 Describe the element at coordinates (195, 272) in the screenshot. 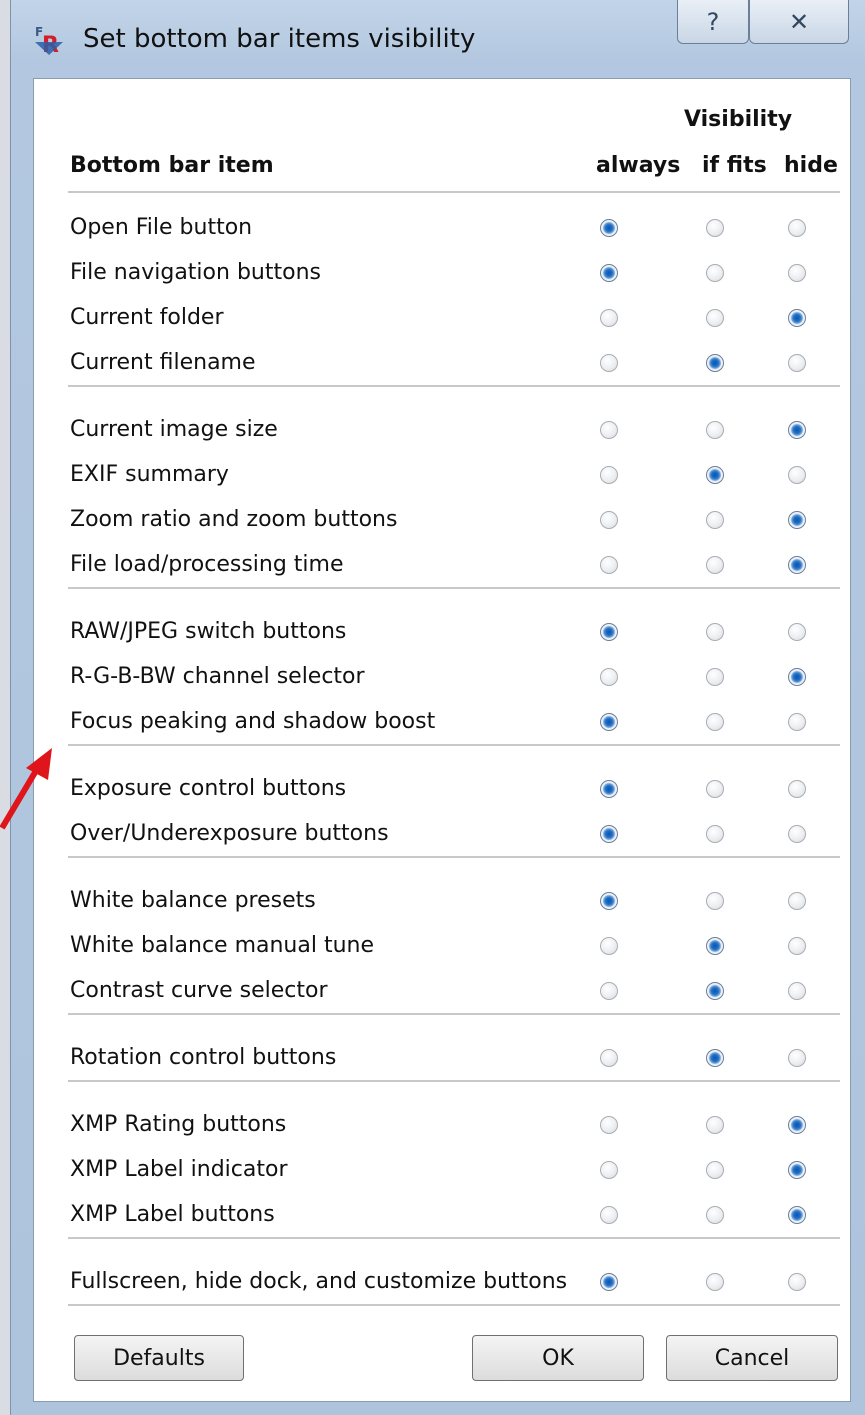

I see `row-label: File navigation buttons` at that location.